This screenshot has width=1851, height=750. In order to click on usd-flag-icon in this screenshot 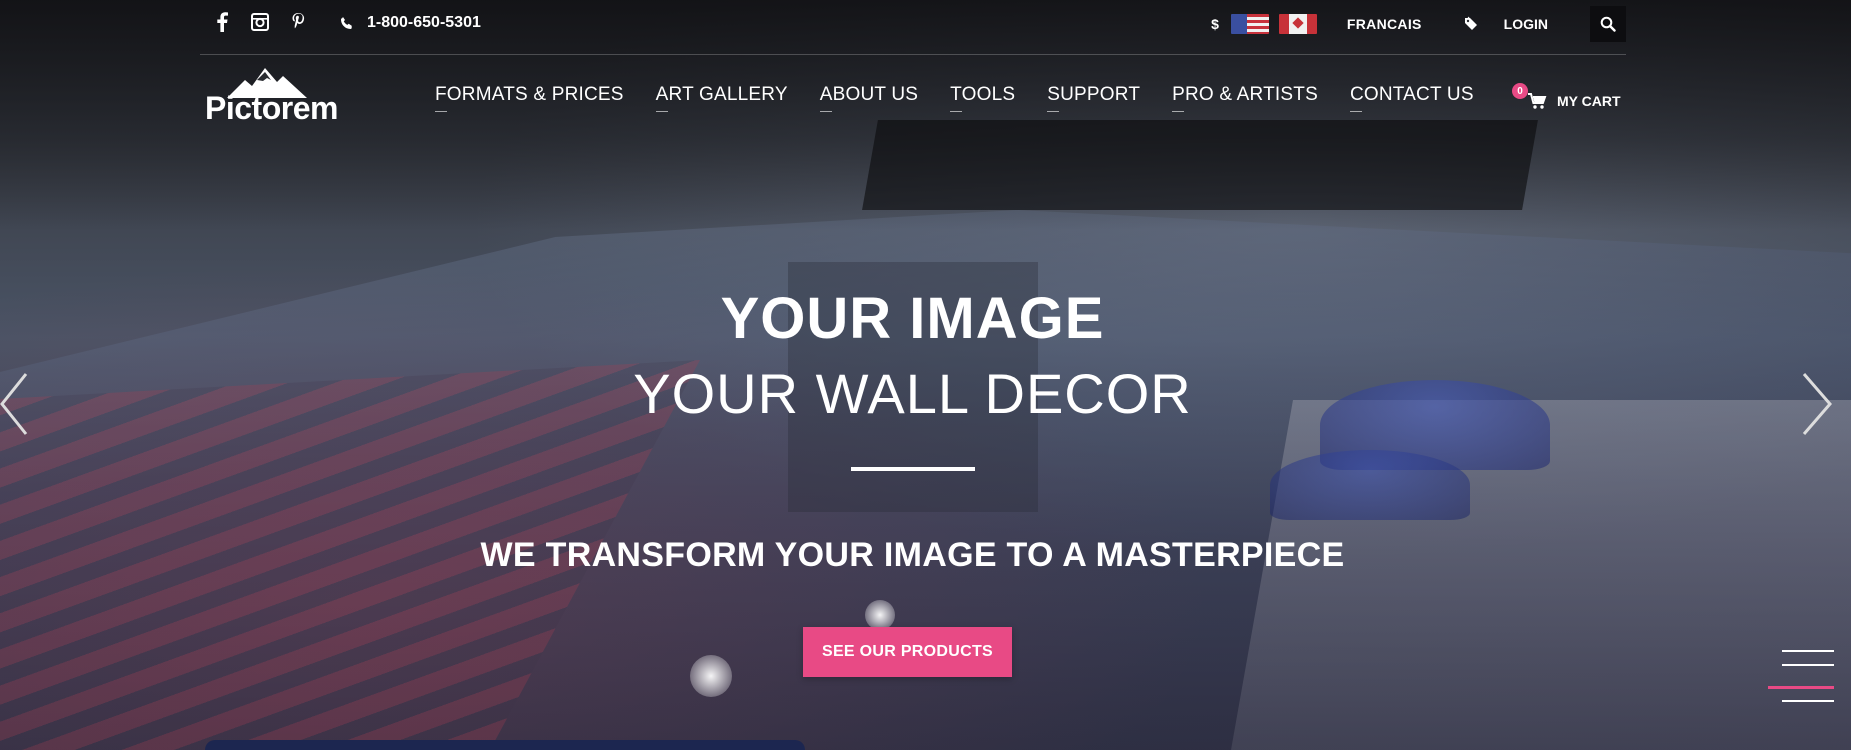, I will do `click(1249, 24)`.